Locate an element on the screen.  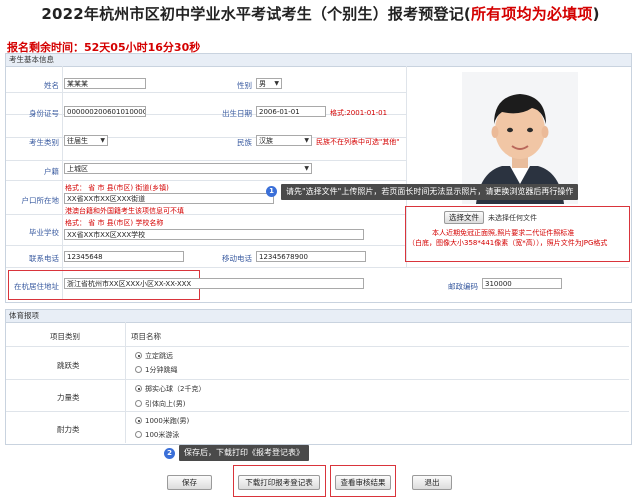
sports-section-title: 体育报项 is located at coordinates (318, 316).